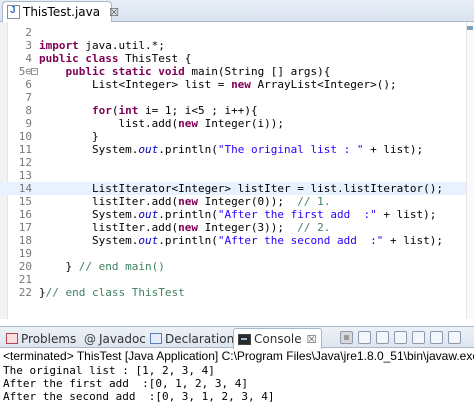 The image size is (474, 414). Describe the element at coordinates (184, 227) in the screenshot. I see `code-text: listIter.add(new Integer(3)); // 2.` at that location.